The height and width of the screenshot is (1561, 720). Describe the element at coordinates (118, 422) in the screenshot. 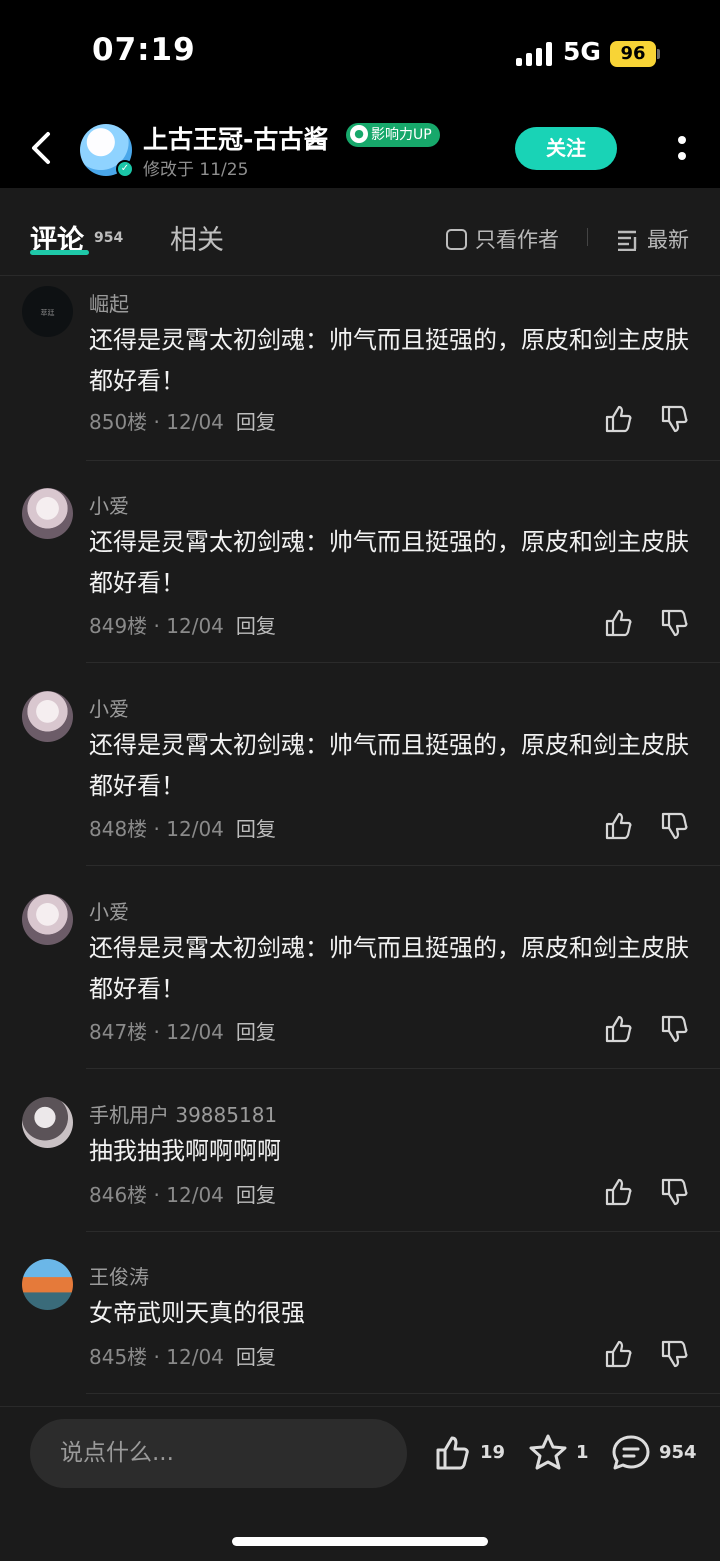

I see `comment-floor: 850楼` at that location.